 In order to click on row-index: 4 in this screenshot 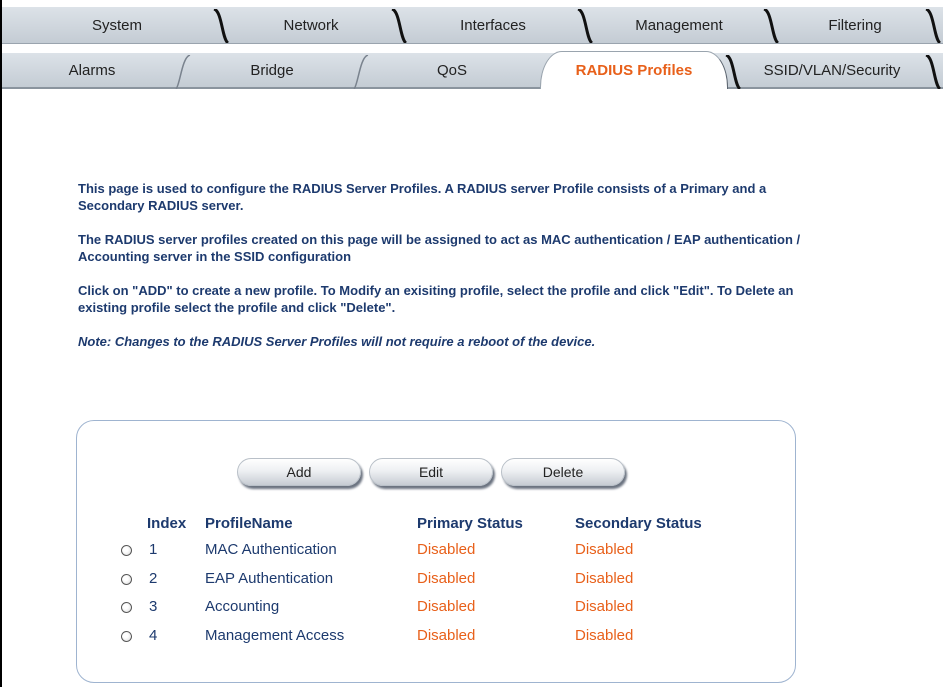, I will do `click(153, 635)`.